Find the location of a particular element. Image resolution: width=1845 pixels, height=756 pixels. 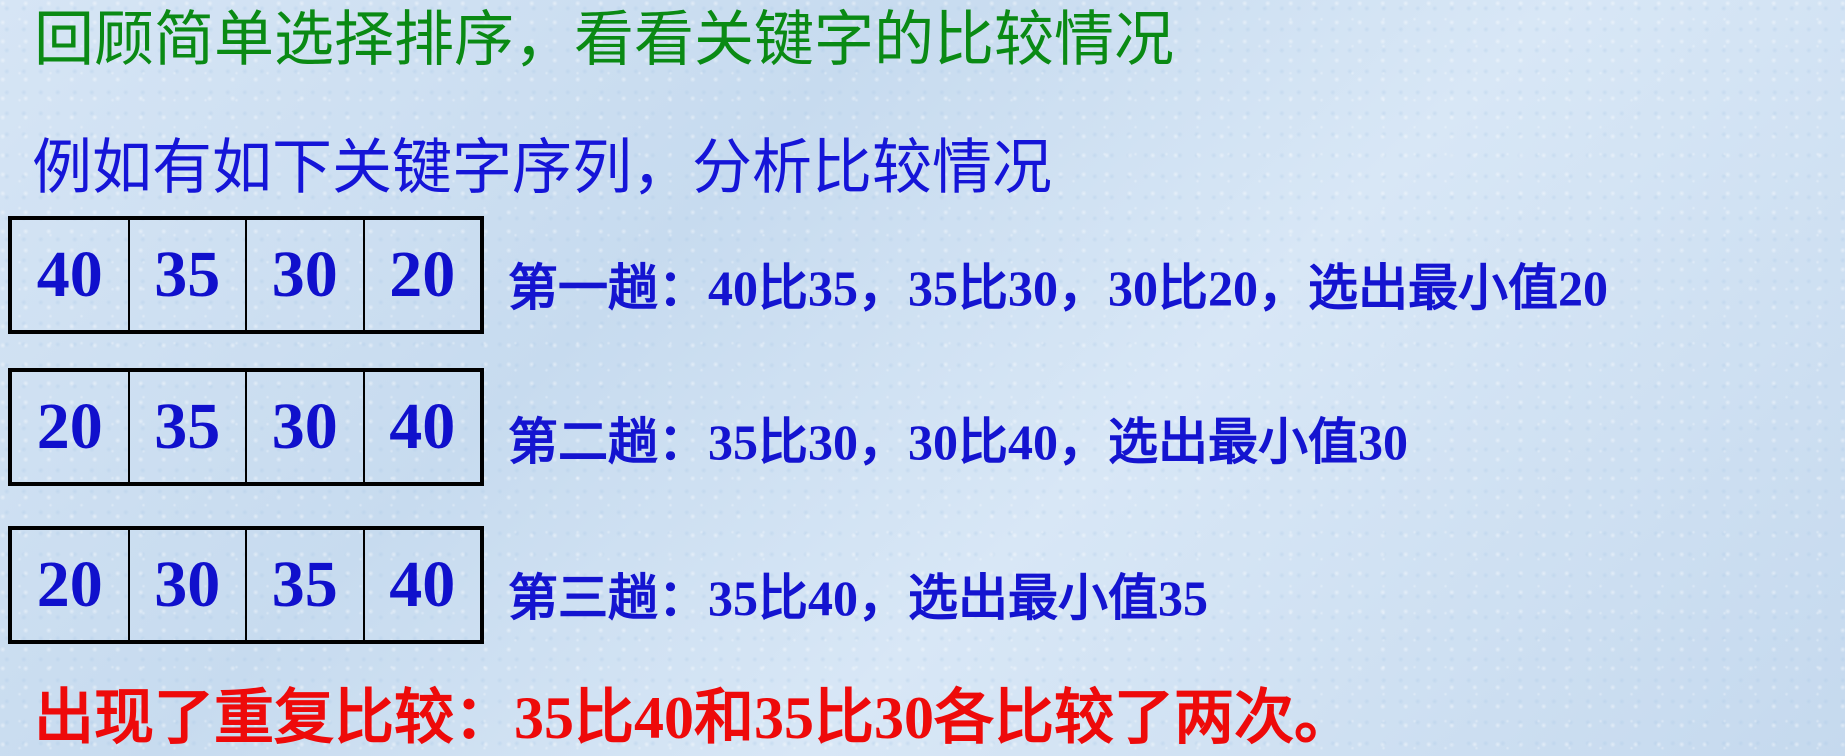

pass-3-description: 第三趟：35比40，选出最小值35 is located at coordinates (858, 598).